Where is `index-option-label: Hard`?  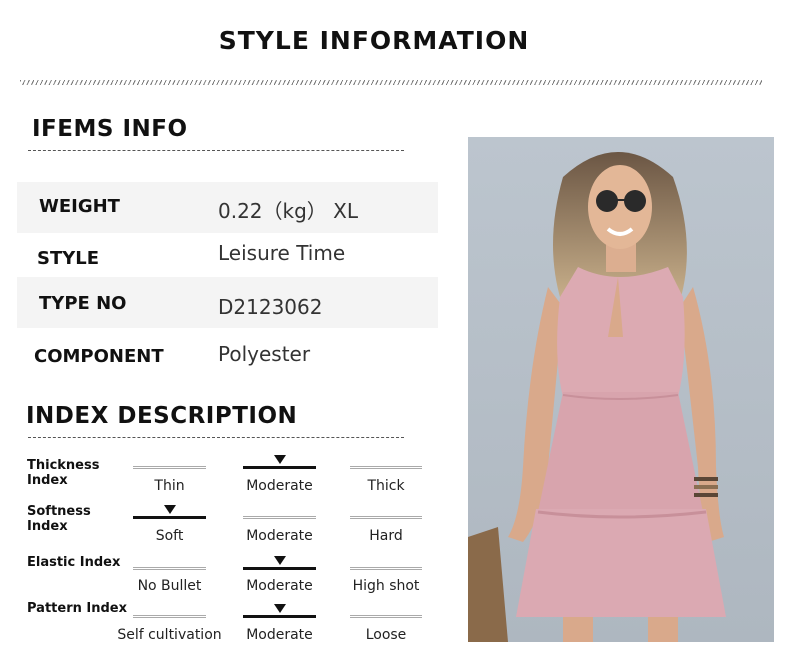 index-option-label: Hard is located at coordinates (386, 536).